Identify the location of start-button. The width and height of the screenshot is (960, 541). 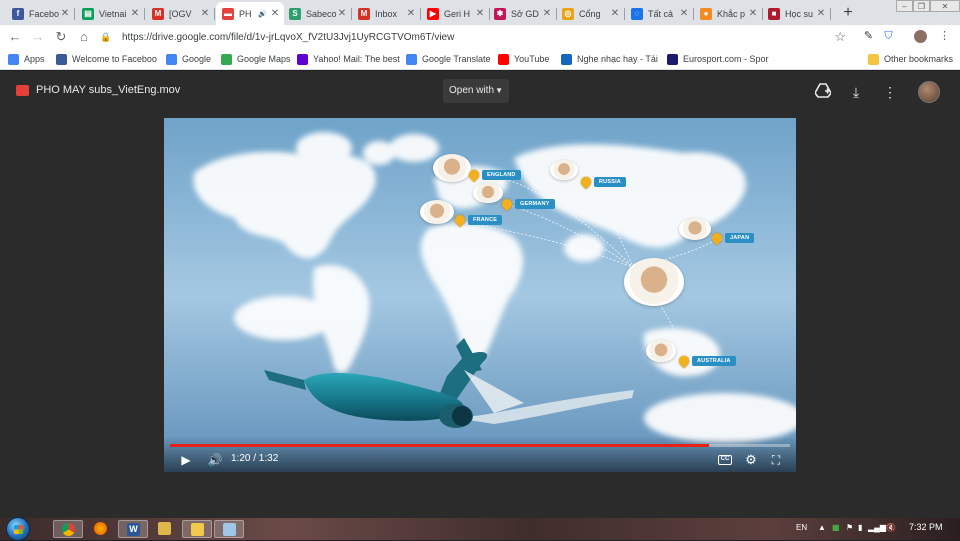
(18, 529).